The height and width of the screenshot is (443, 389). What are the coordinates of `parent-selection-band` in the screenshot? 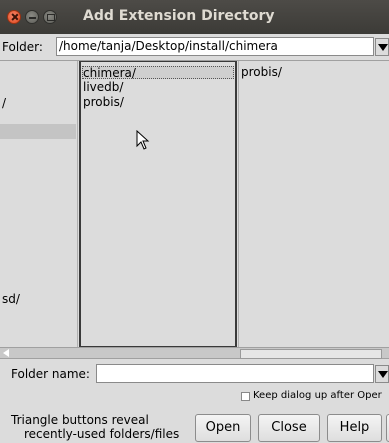 It's located at (38, 131).